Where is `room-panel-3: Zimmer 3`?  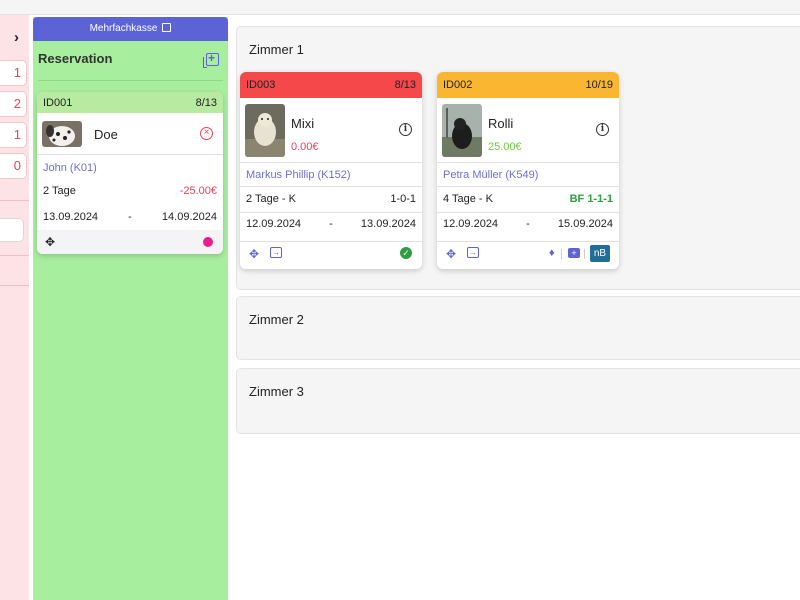
room-panel-3: Zimmer 3 is located at coordinates (518, 401).